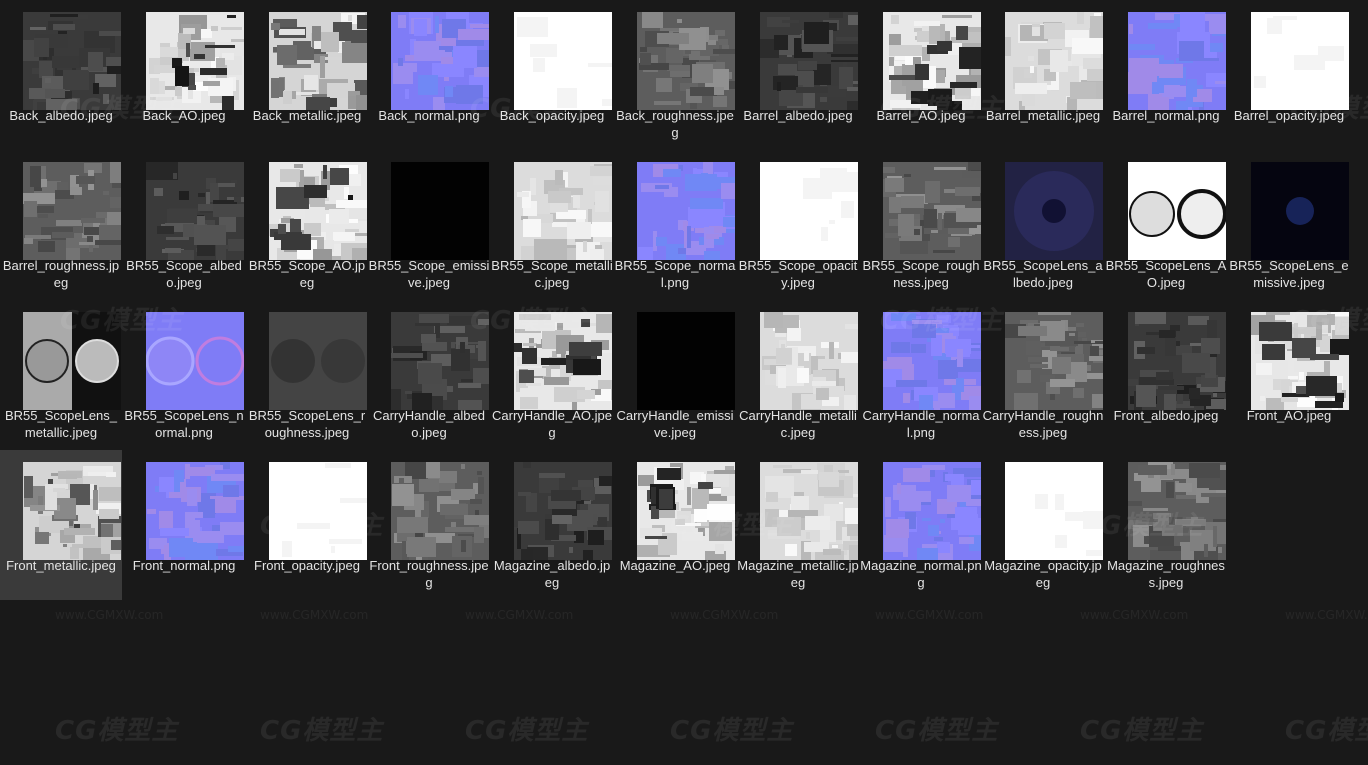 Image resolution: width=1368 pixels, height=765 pixels. What do you see at coordinates (307, 375) in the screenshot?
I see `file-item: BR55_ScopeLens_roughness.jpeg` at bounding box center [307, 375].